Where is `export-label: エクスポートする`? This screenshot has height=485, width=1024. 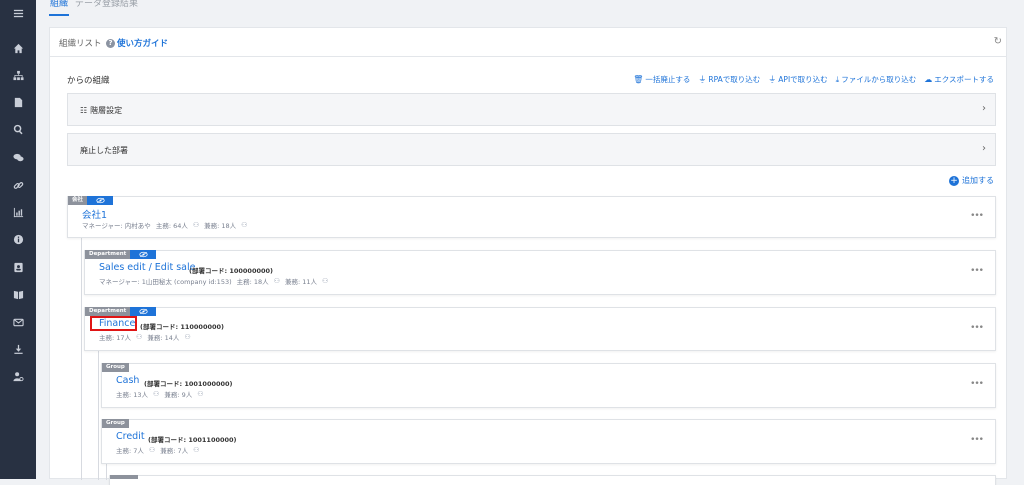 export-label: エクスポートする is located at coordinates (964, 79).